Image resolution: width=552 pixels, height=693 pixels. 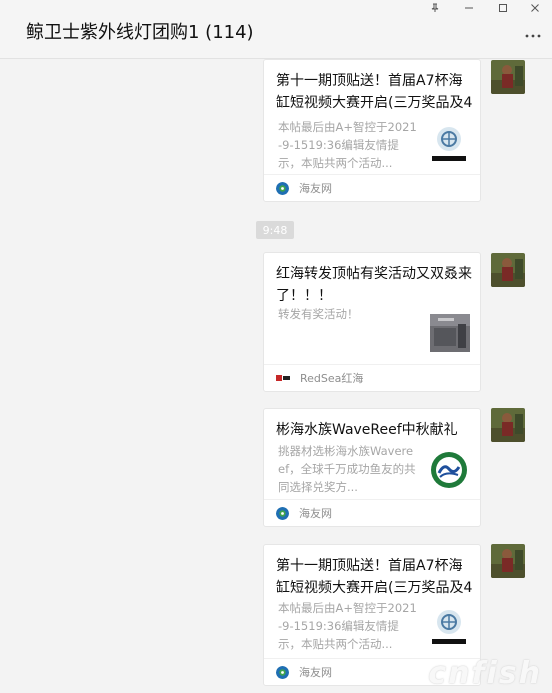 I want to click on more-options-icon, so click(x=533, y=36).